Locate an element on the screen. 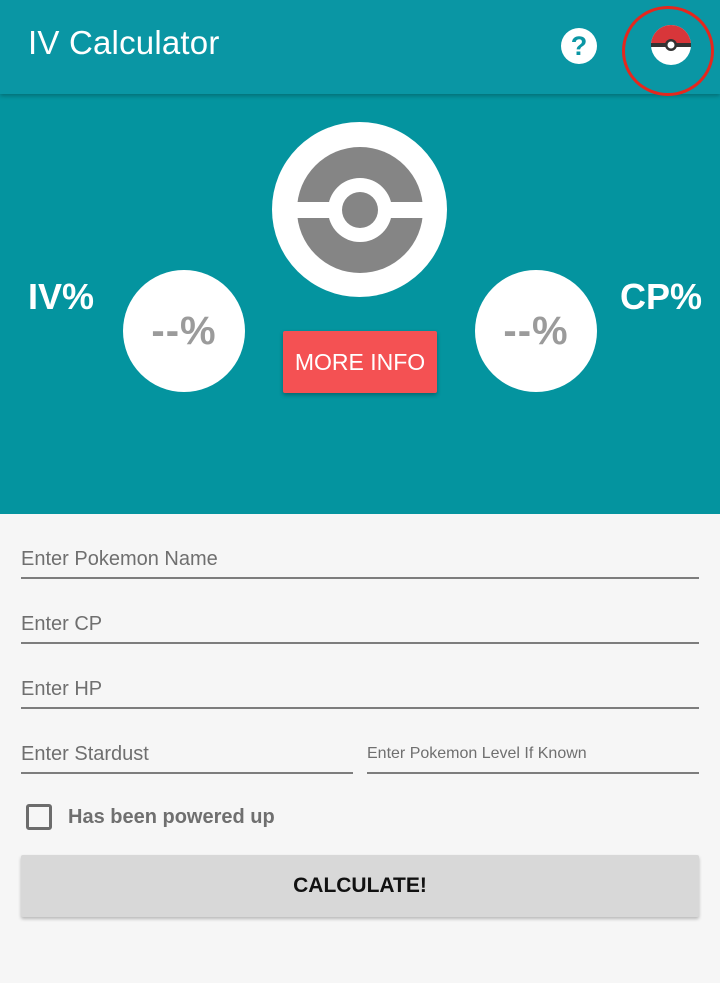  pokeball-placeholder-icon is located at coordinates (359, 209).